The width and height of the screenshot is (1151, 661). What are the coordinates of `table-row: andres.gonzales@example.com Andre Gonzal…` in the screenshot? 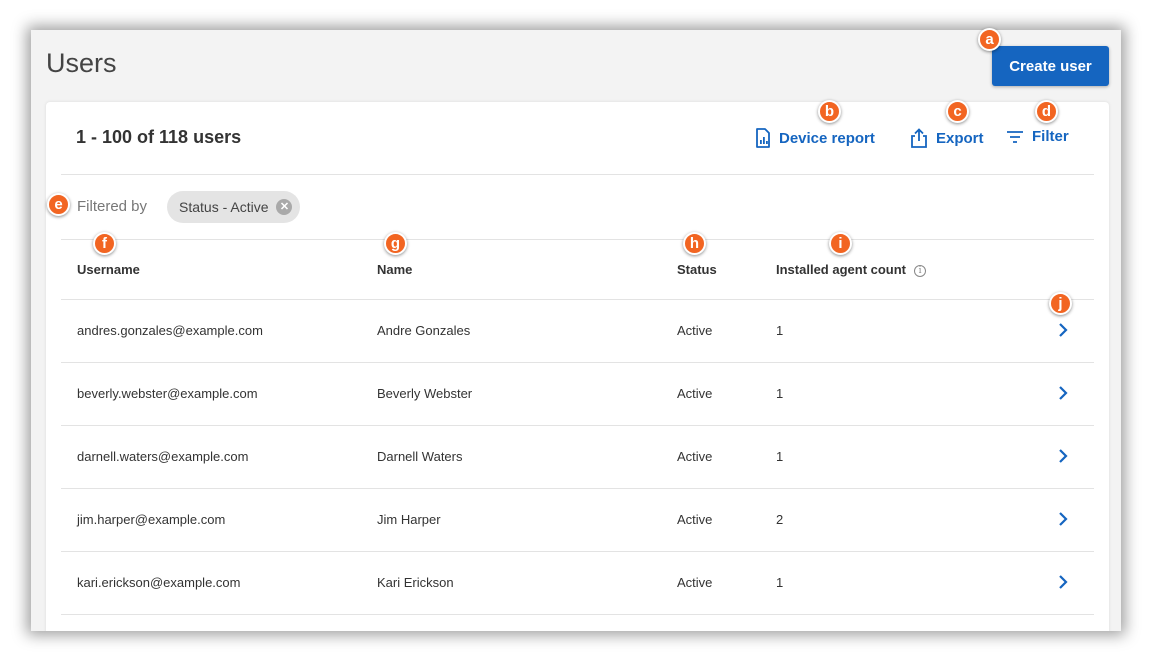 It's located at (577, 331).